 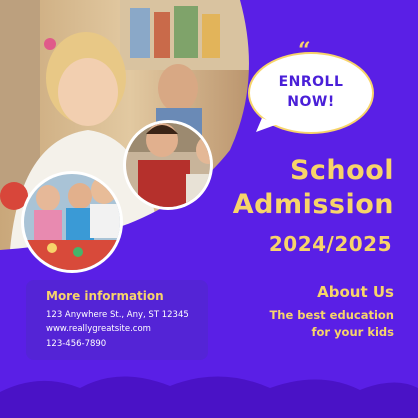 I want to click on title-line-2: Admission, so click(x=313, y=204).